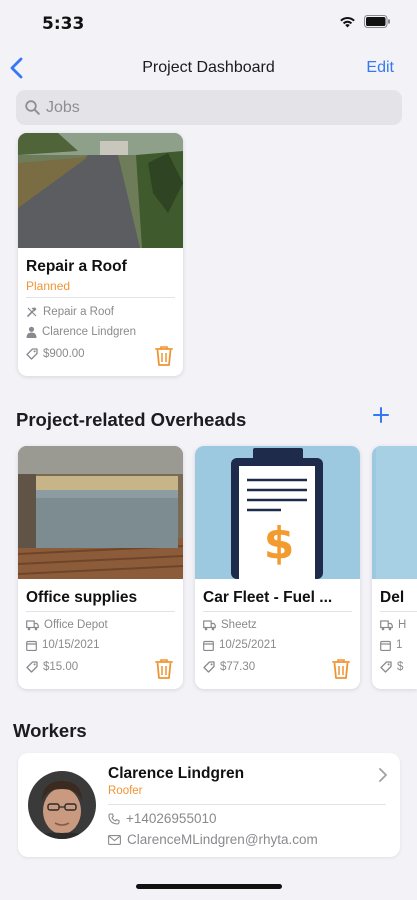 This screenshot has width=417, height=900. I want to click on search-input: Jobs, so click(63, 108).